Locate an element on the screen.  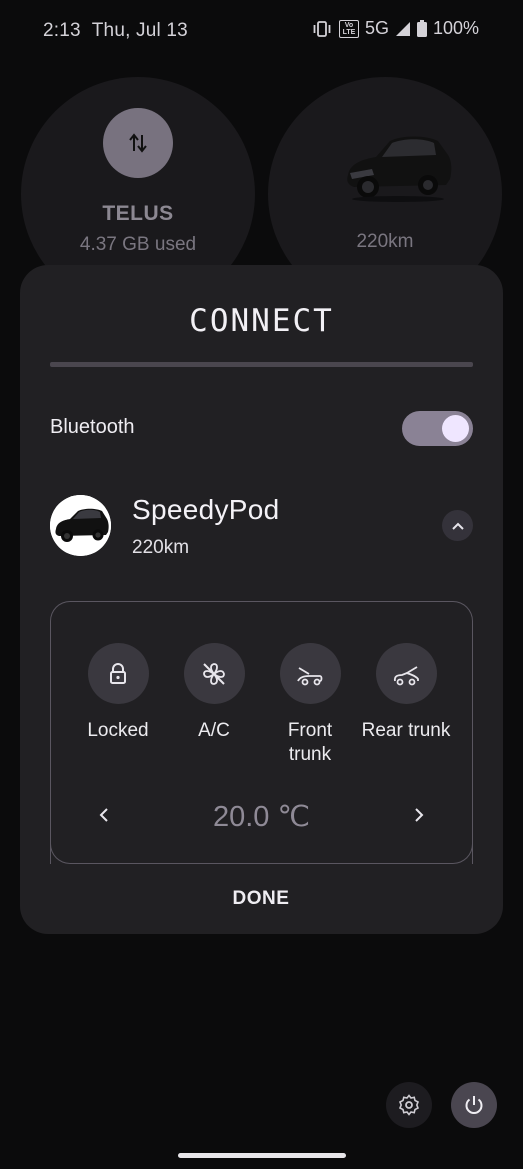
settings-button is located at coordinates (409, 1105).